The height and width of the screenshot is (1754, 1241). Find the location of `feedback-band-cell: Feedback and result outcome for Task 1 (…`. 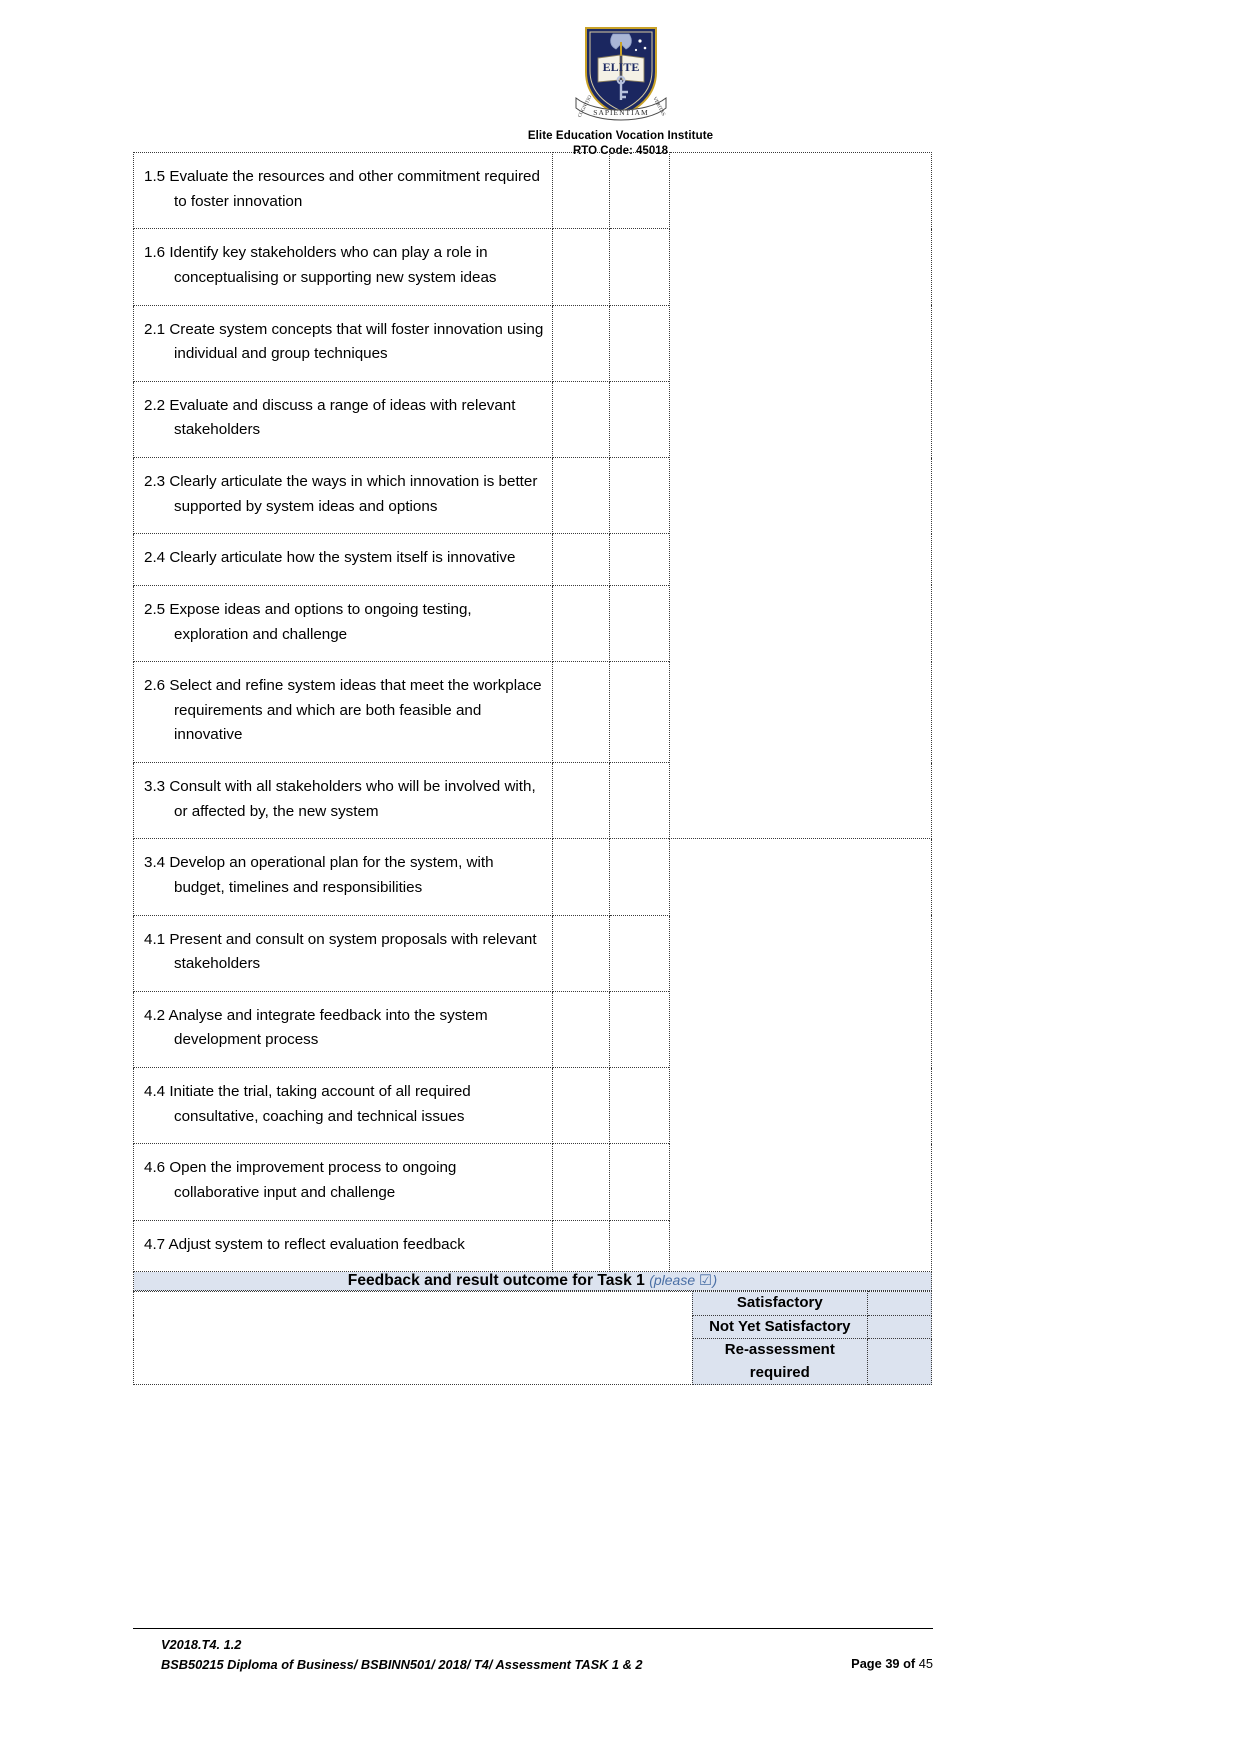

feedback-band-cell: Feedback and result outcome for Task 1 (… is located at coordinates (532, 1281).